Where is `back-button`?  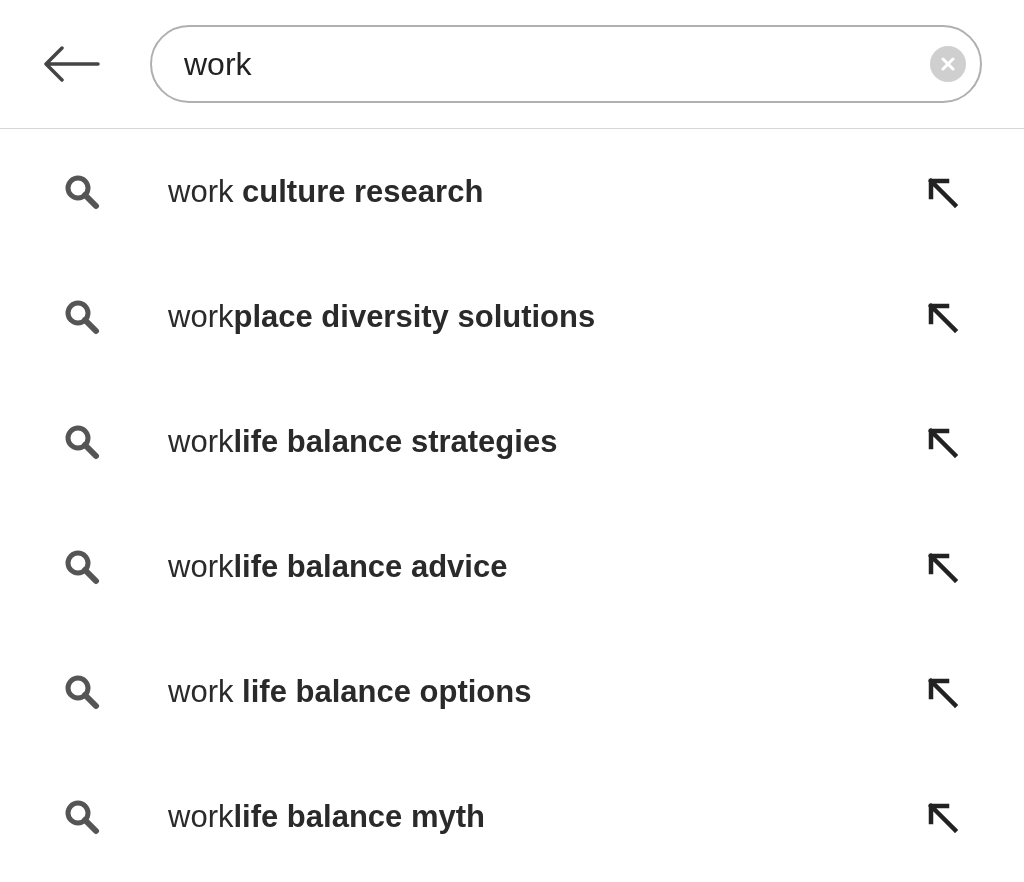 back-button is located at coordinates (72, 64).